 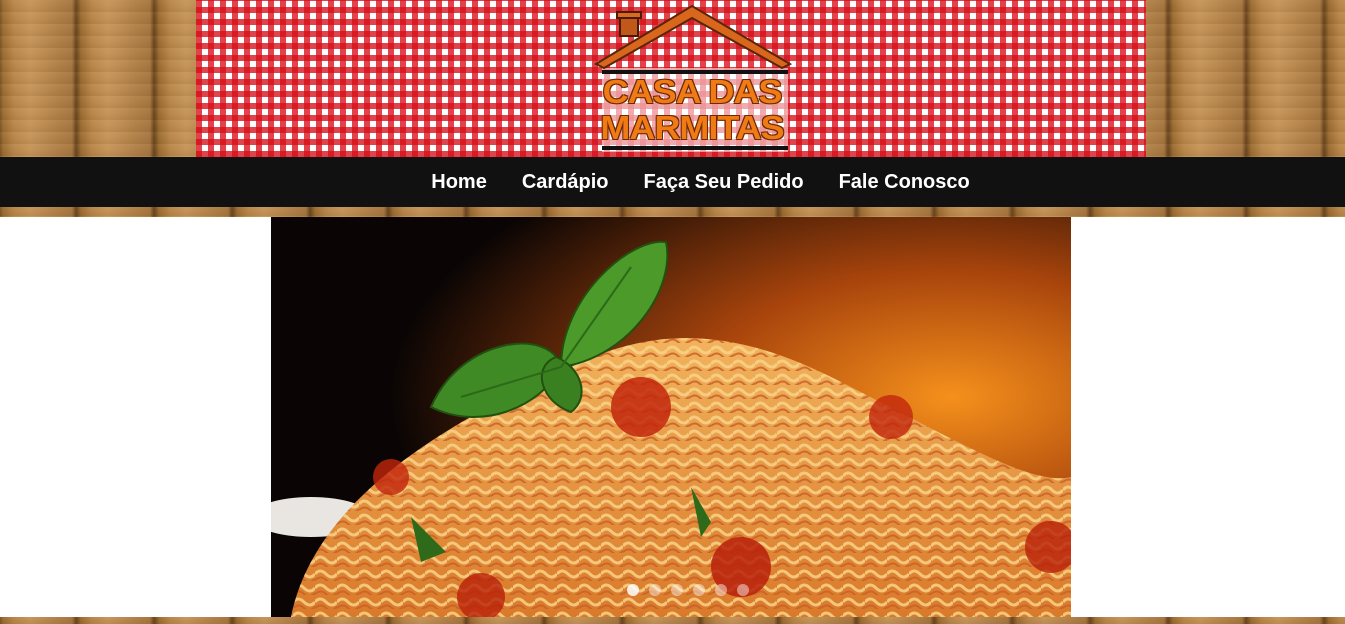 I want to click on nav-faca-seu-pedido: Faça Seu Pedido, so click(x=724, y=182).